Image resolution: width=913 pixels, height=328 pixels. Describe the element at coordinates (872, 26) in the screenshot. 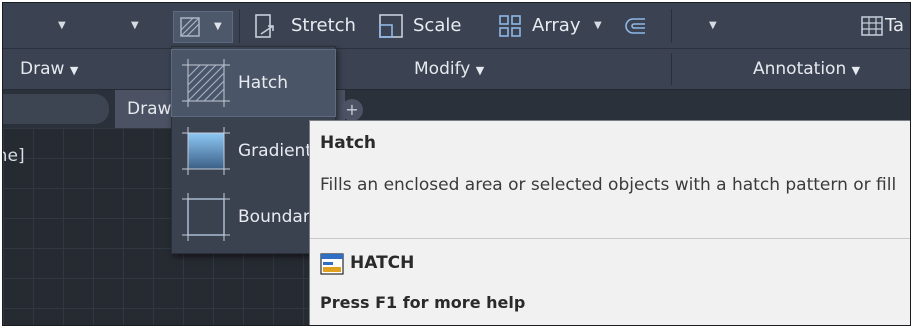

I see `table-icon` at that location.